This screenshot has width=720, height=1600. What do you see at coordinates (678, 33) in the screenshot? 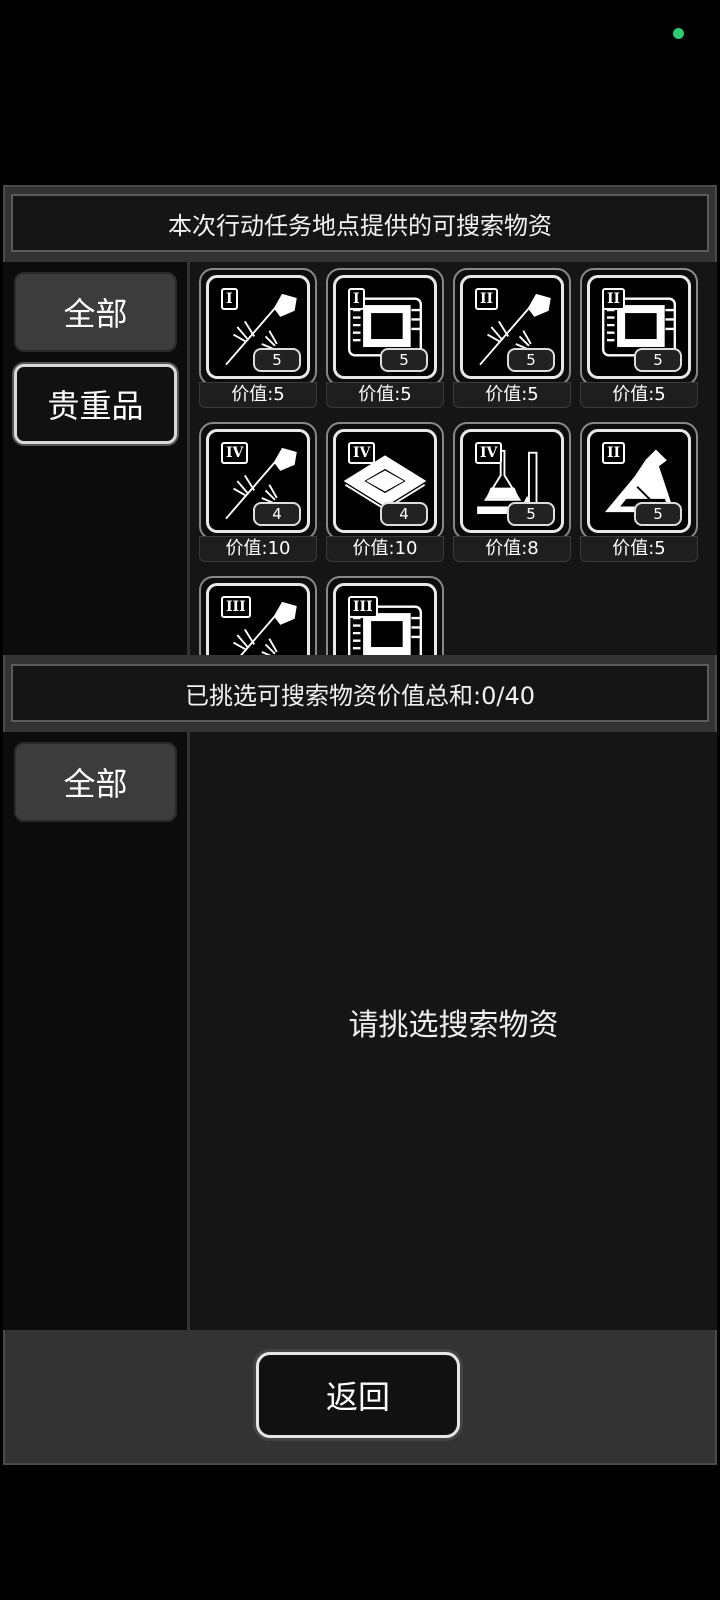
I see `status-indicator-dot` at bounding box center [678, 33].